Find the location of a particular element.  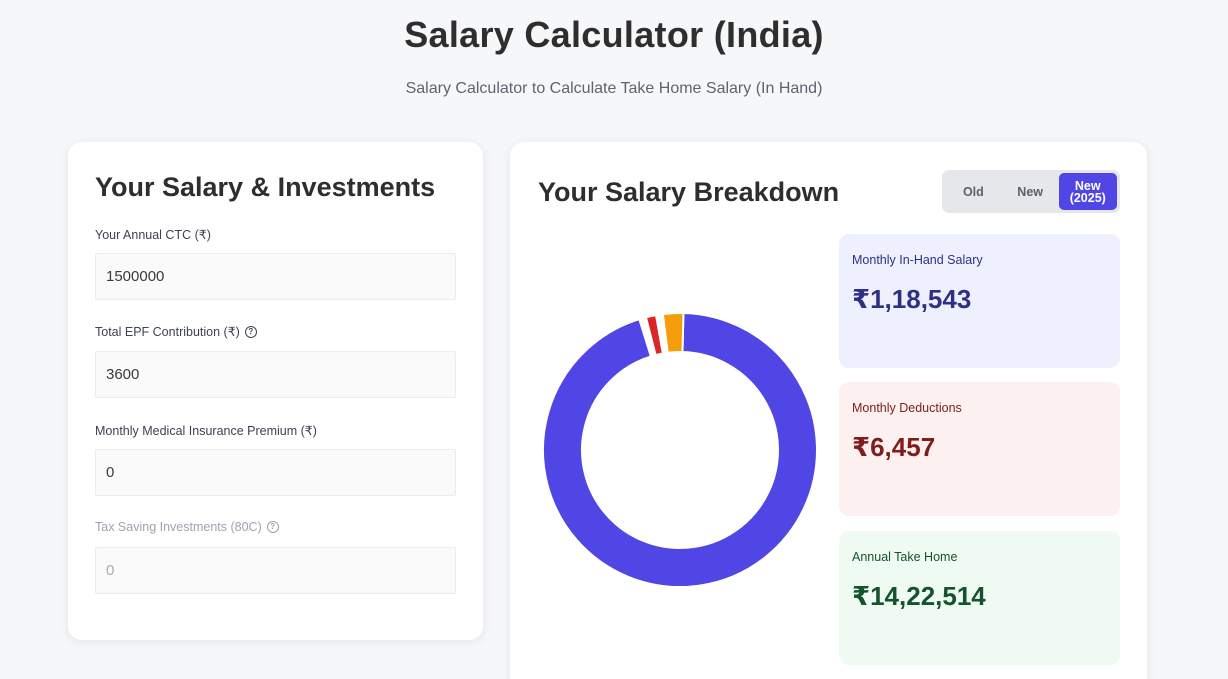

medical-premium-label: Monthly Medical Insurance Premium (₹) is located at coordinates (206, 430).